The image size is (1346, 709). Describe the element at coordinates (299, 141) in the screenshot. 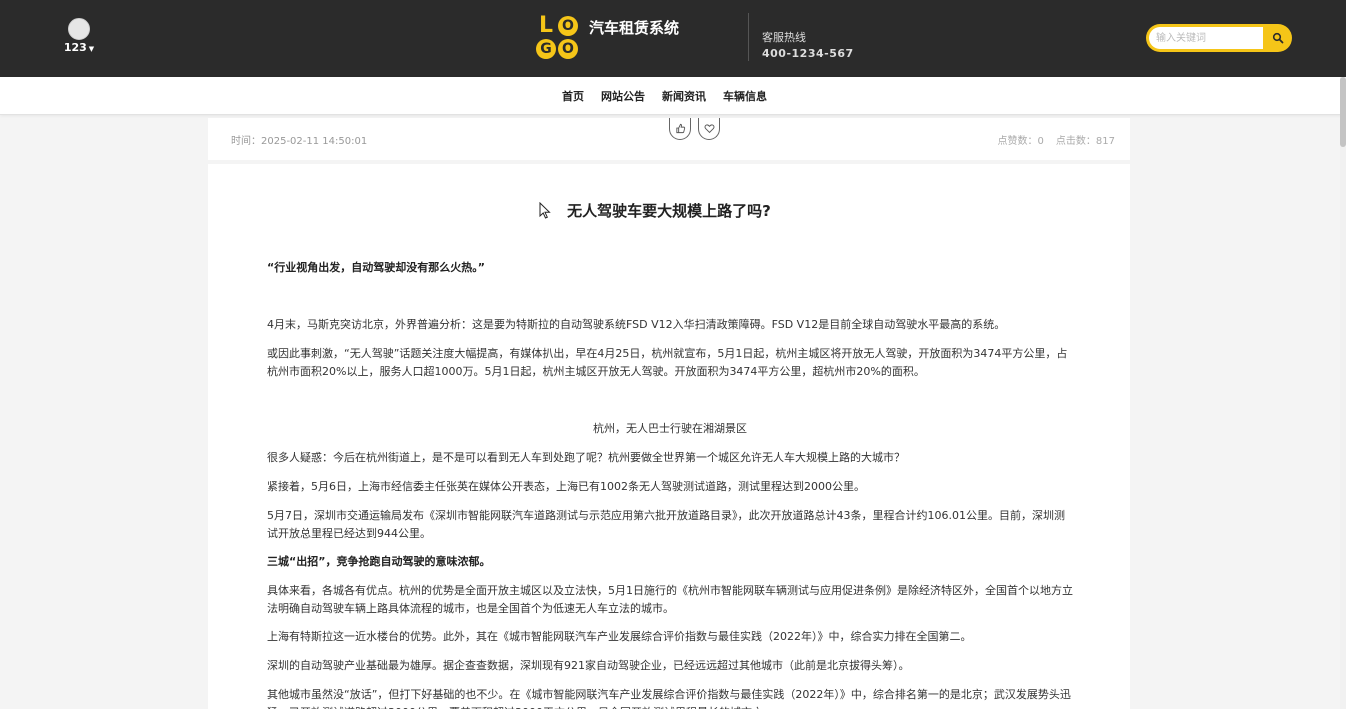

I see `publish-time: 时间：2025-02-11 14:50:01` at that location.